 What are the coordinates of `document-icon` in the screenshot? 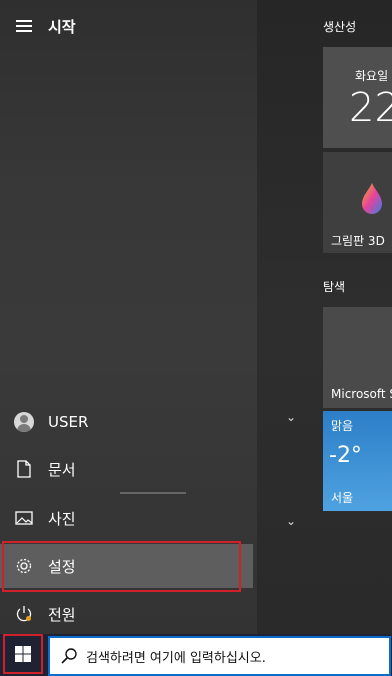 It's located at (24, 469).